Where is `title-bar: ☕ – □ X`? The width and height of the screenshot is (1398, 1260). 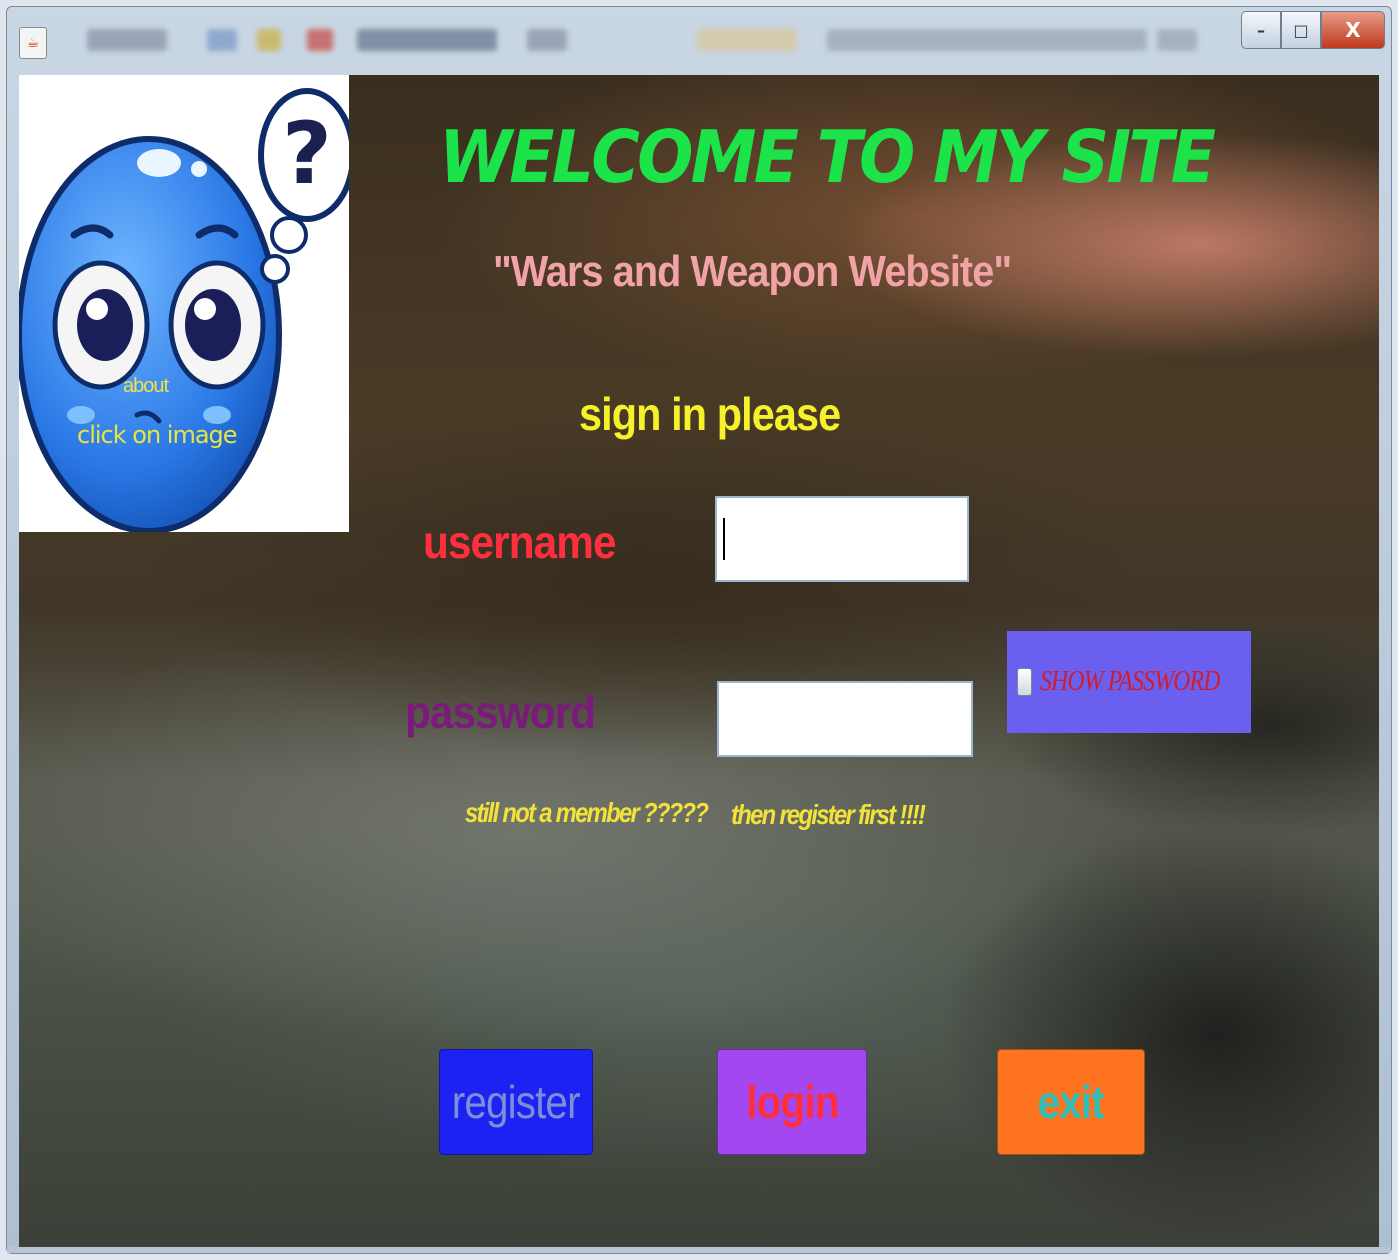 title-bar: ☕ – □ X is located at coordinates (699, 41).